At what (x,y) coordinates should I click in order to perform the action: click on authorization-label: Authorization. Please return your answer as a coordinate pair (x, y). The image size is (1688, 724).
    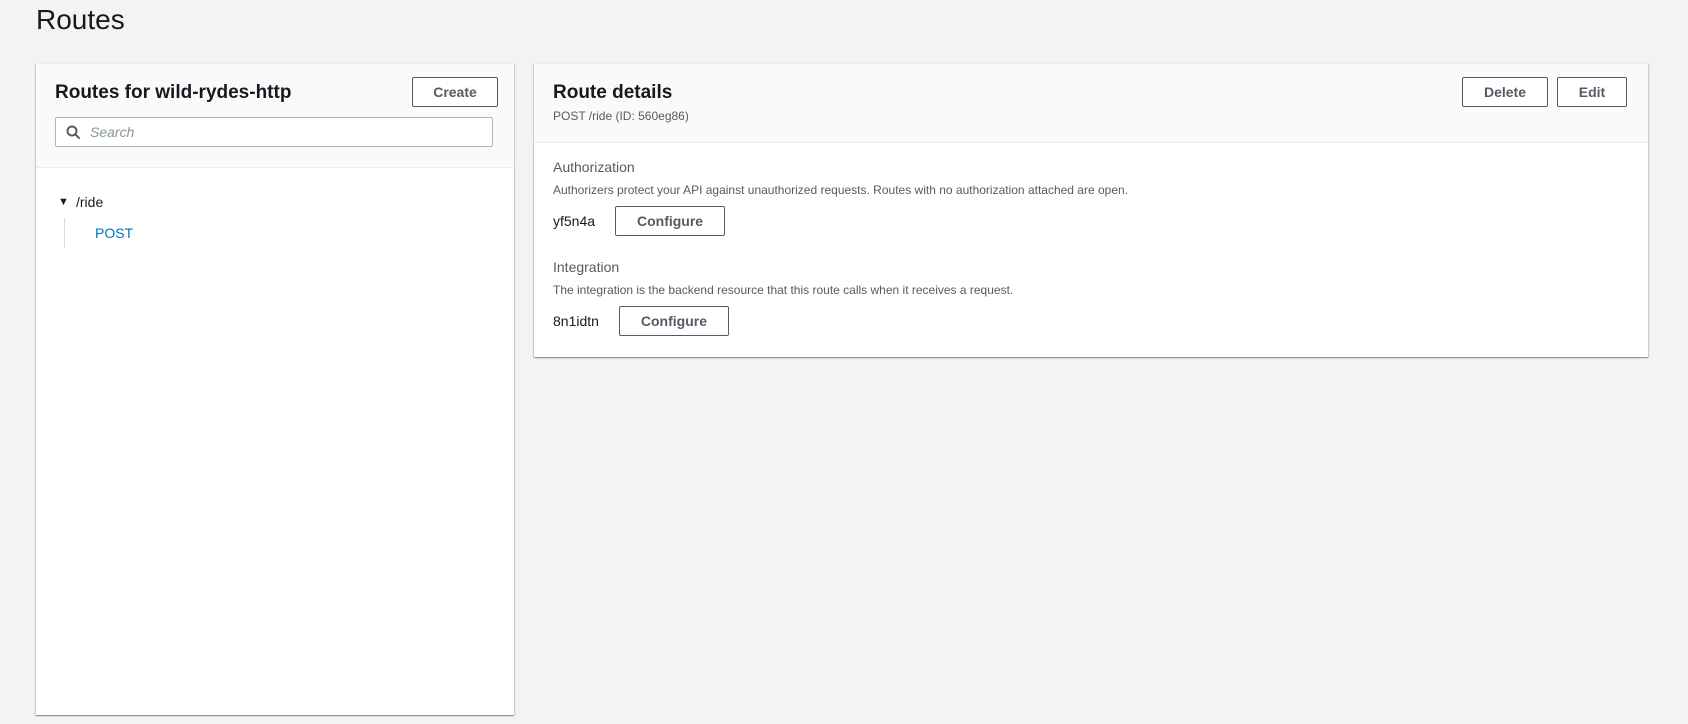
    Looking at the image, I should click on (594, 167).